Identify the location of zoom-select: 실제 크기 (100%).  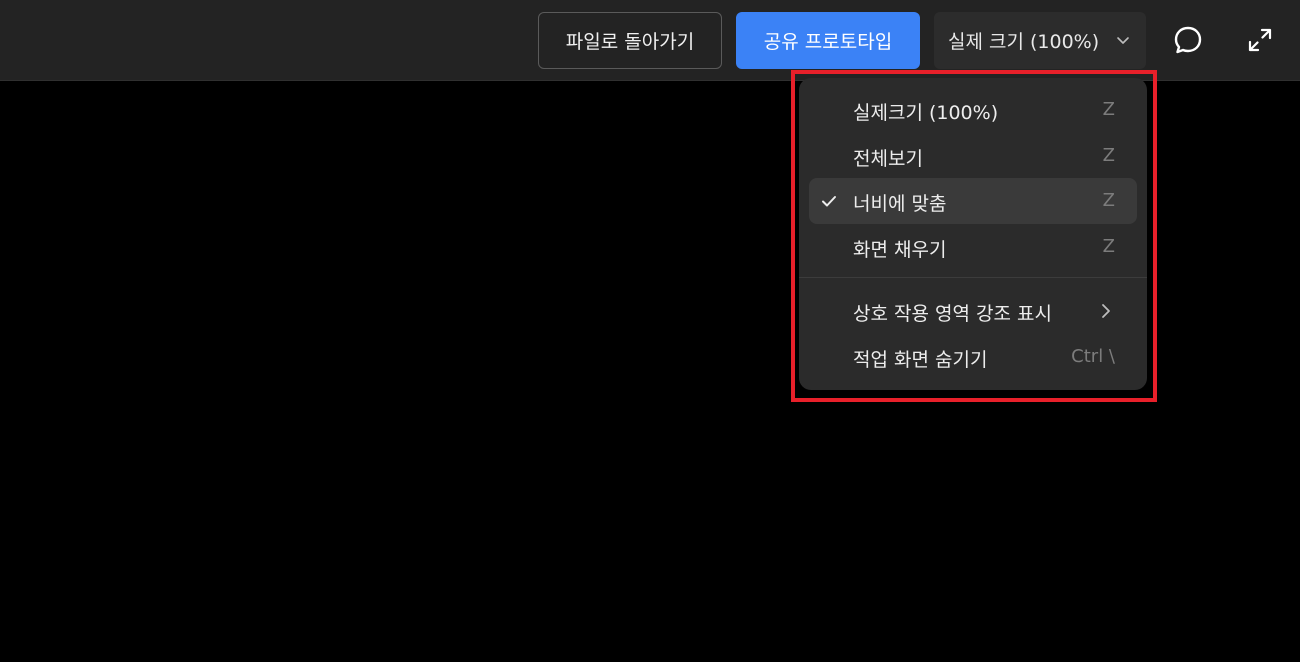
(1040, 40).